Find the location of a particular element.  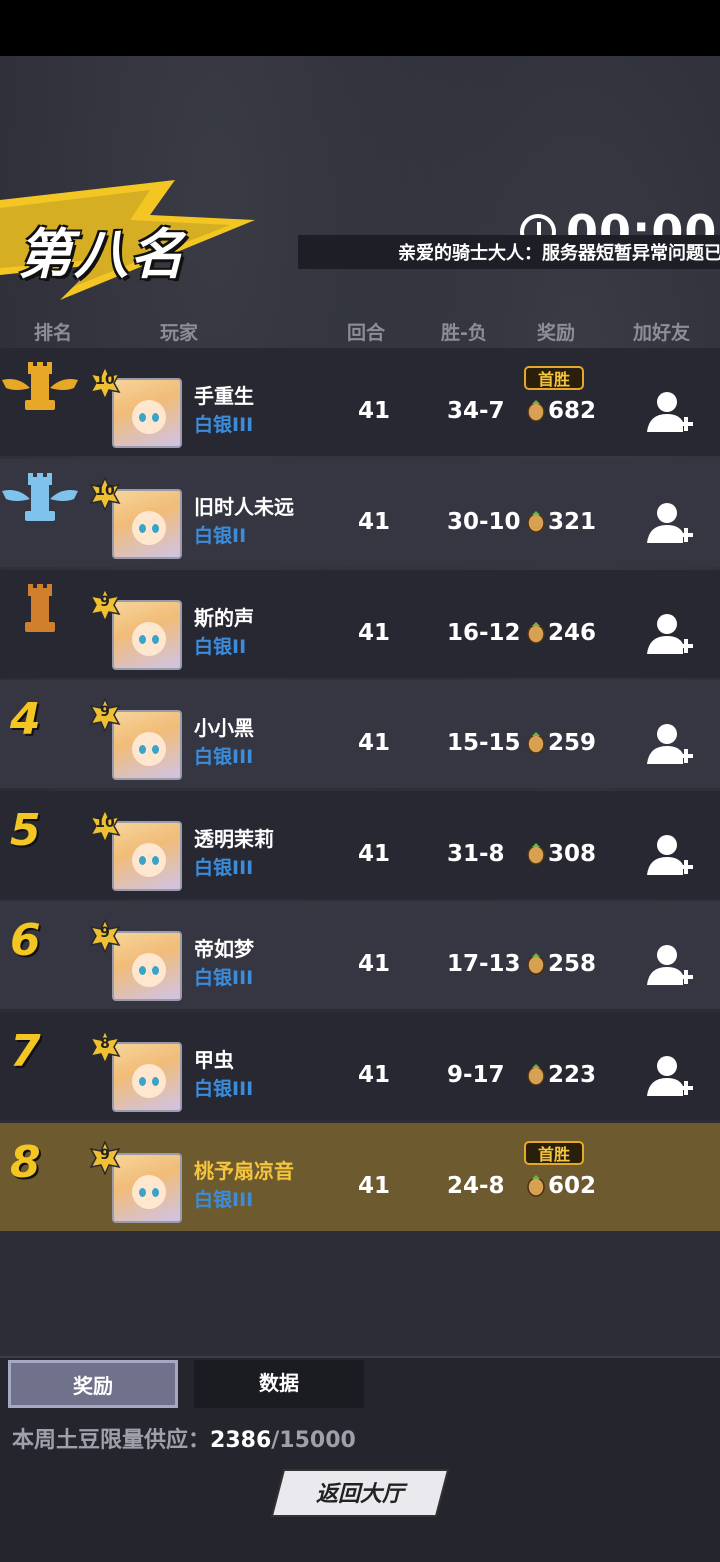

header-reward: 奖励 is located at coordinates (556, 333).